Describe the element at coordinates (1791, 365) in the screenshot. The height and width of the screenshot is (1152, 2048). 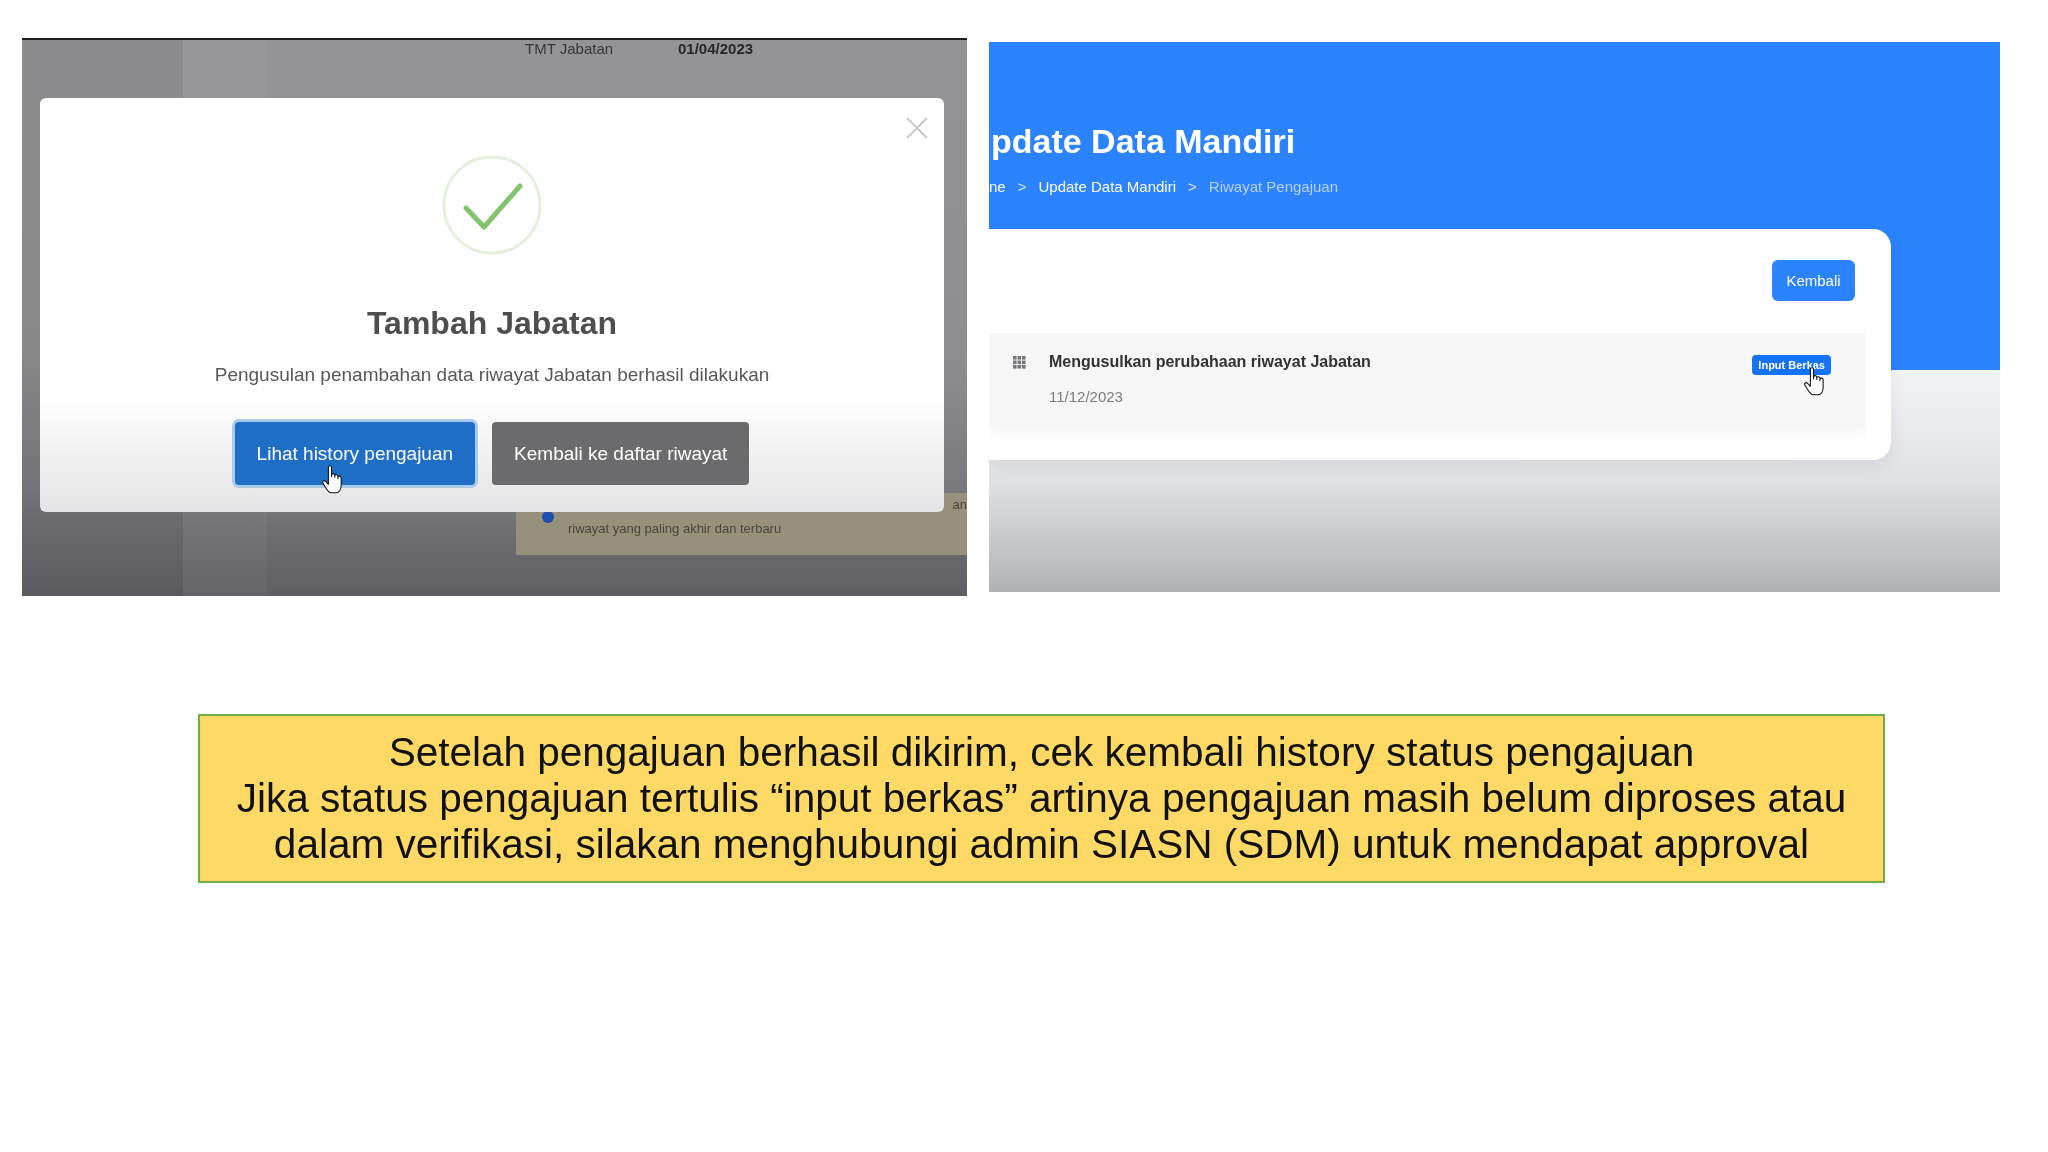
I see `status-button: Input Berkas` at that location.